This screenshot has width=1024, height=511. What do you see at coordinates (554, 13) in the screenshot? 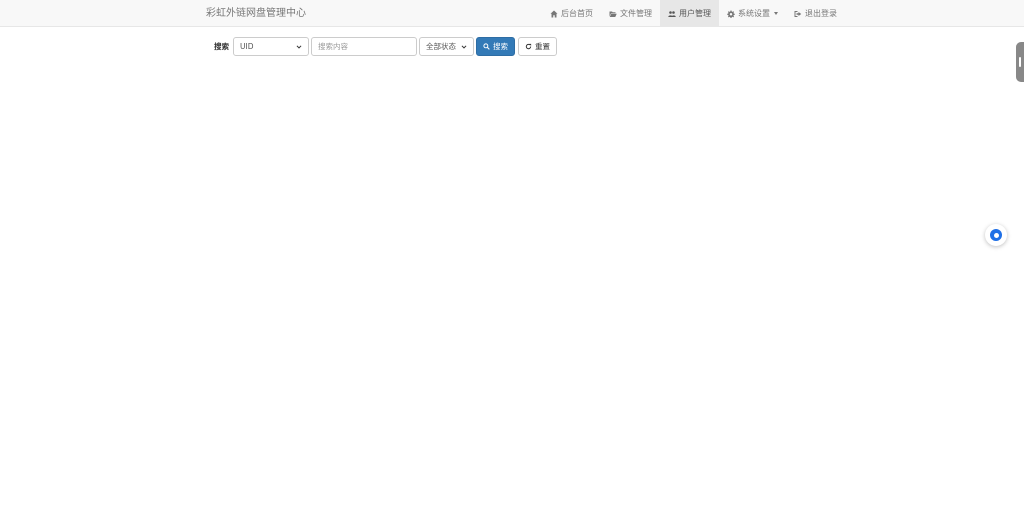
I see `home-icon` at bounding box center [554, 13].